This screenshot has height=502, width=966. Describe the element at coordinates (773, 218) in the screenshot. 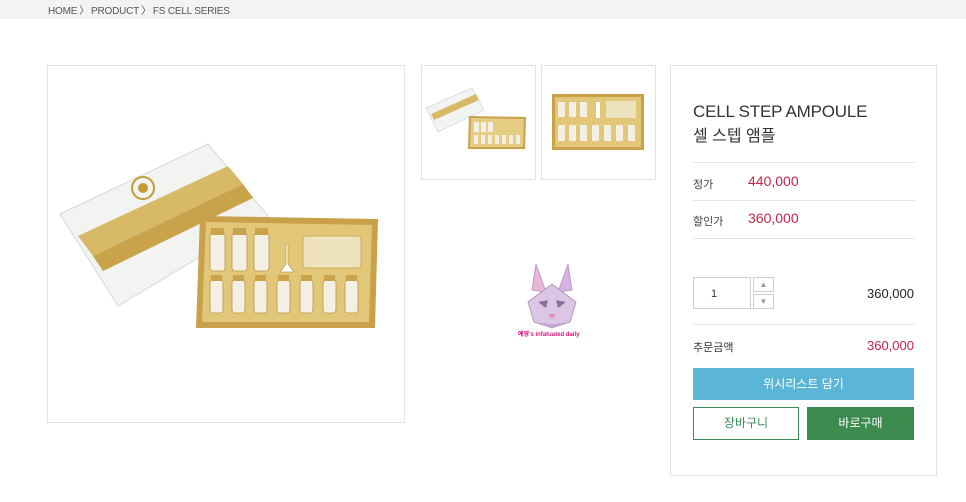

I see `sale-price: 360,000` at that location.